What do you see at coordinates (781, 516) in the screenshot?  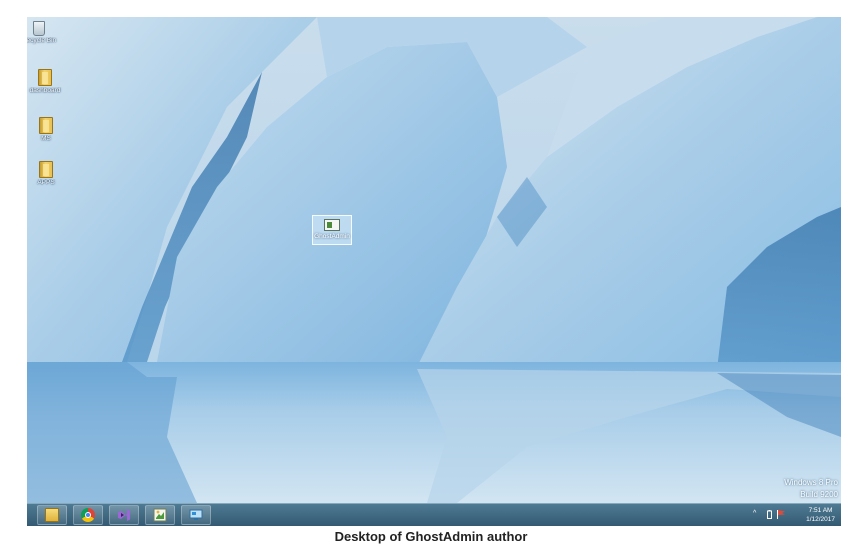 I see `action-center-flag-icon` at bounding box center [781, 516].